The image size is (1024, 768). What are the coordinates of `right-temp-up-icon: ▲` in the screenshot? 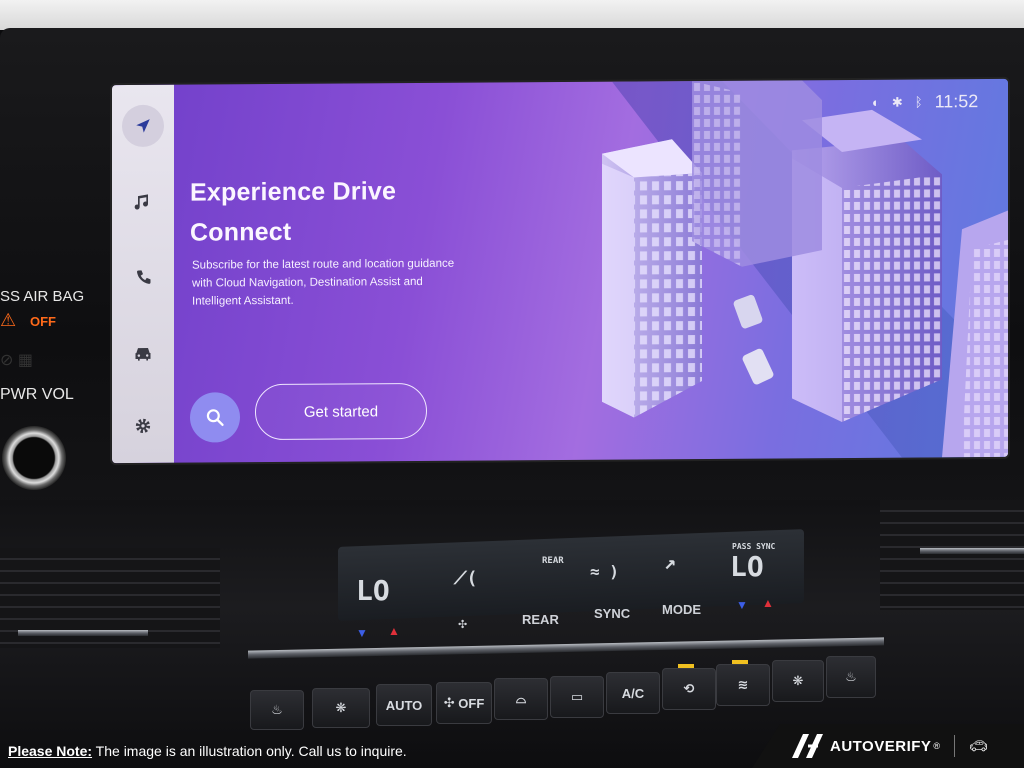 It's located at (768, 603).